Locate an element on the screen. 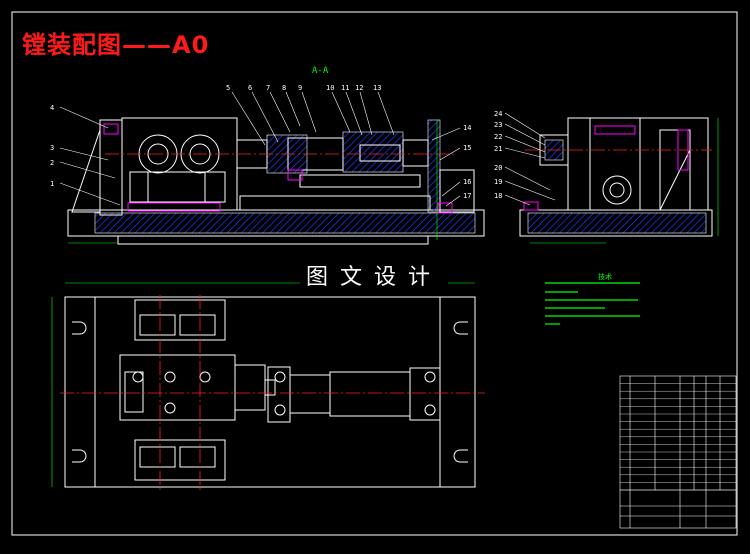 Image resolution: width=750 pixels, height=554 pixels. balloon-20: 20 is located at coordinates (498, 168).